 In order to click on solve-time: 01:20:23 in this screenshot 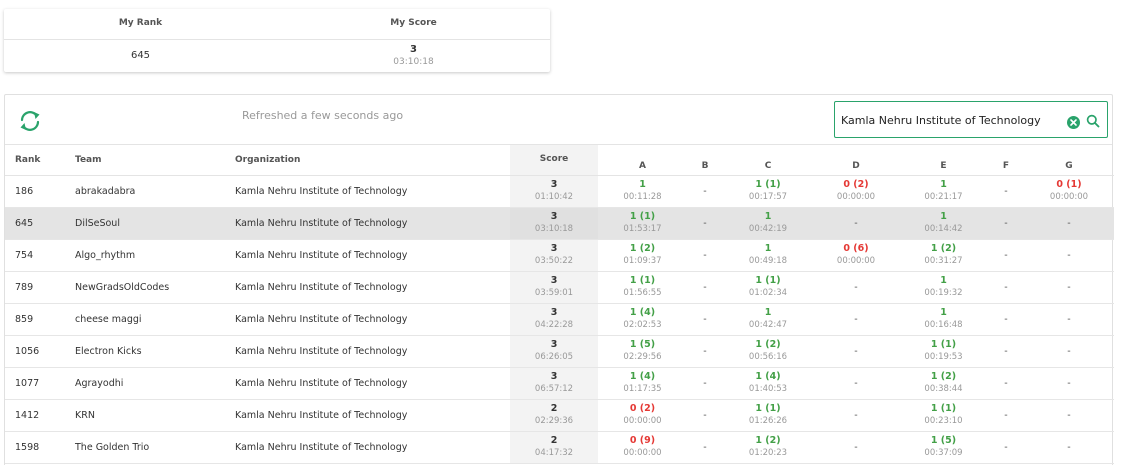, I will do `click(768, 453)`.